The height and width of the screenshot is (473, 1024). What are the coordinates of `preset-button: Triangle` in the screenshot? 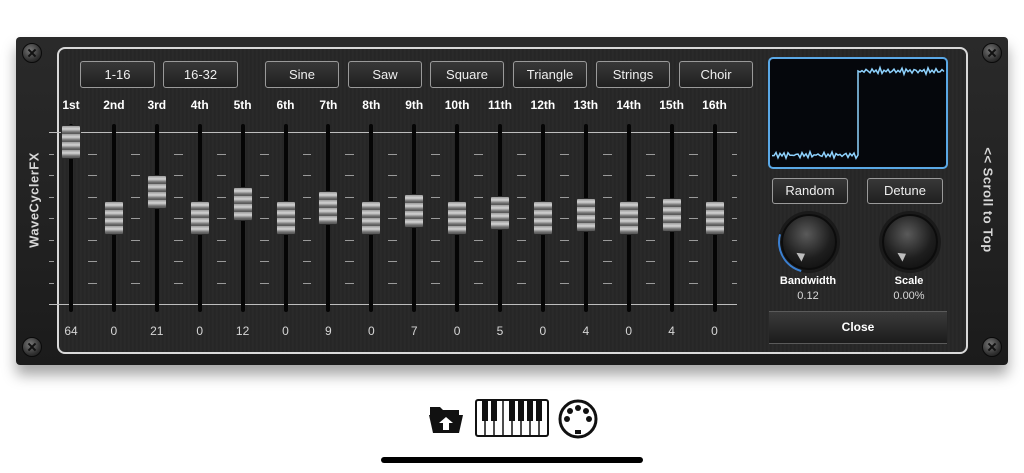 It's located at (550, 74).